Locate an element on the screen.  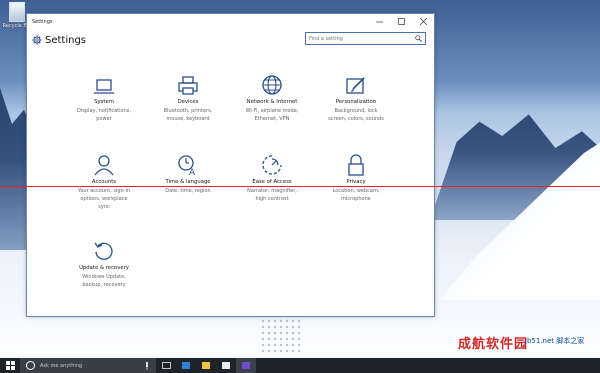
person-icon is located at coordinates (104, 165).